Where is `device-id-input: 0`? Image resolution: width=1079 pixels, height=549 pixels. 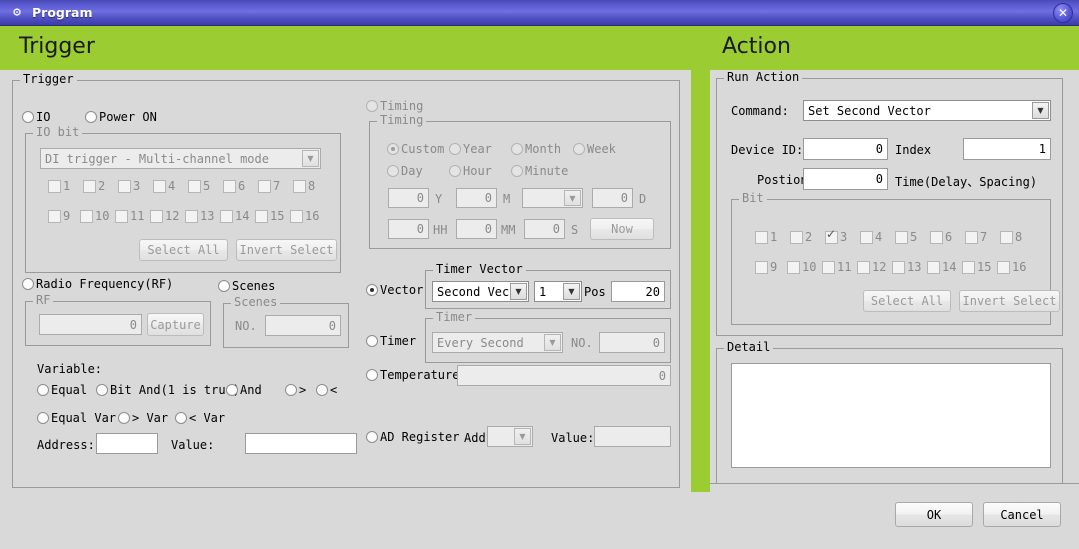
device-id-input: 0 is located at coordinates (845, 149).